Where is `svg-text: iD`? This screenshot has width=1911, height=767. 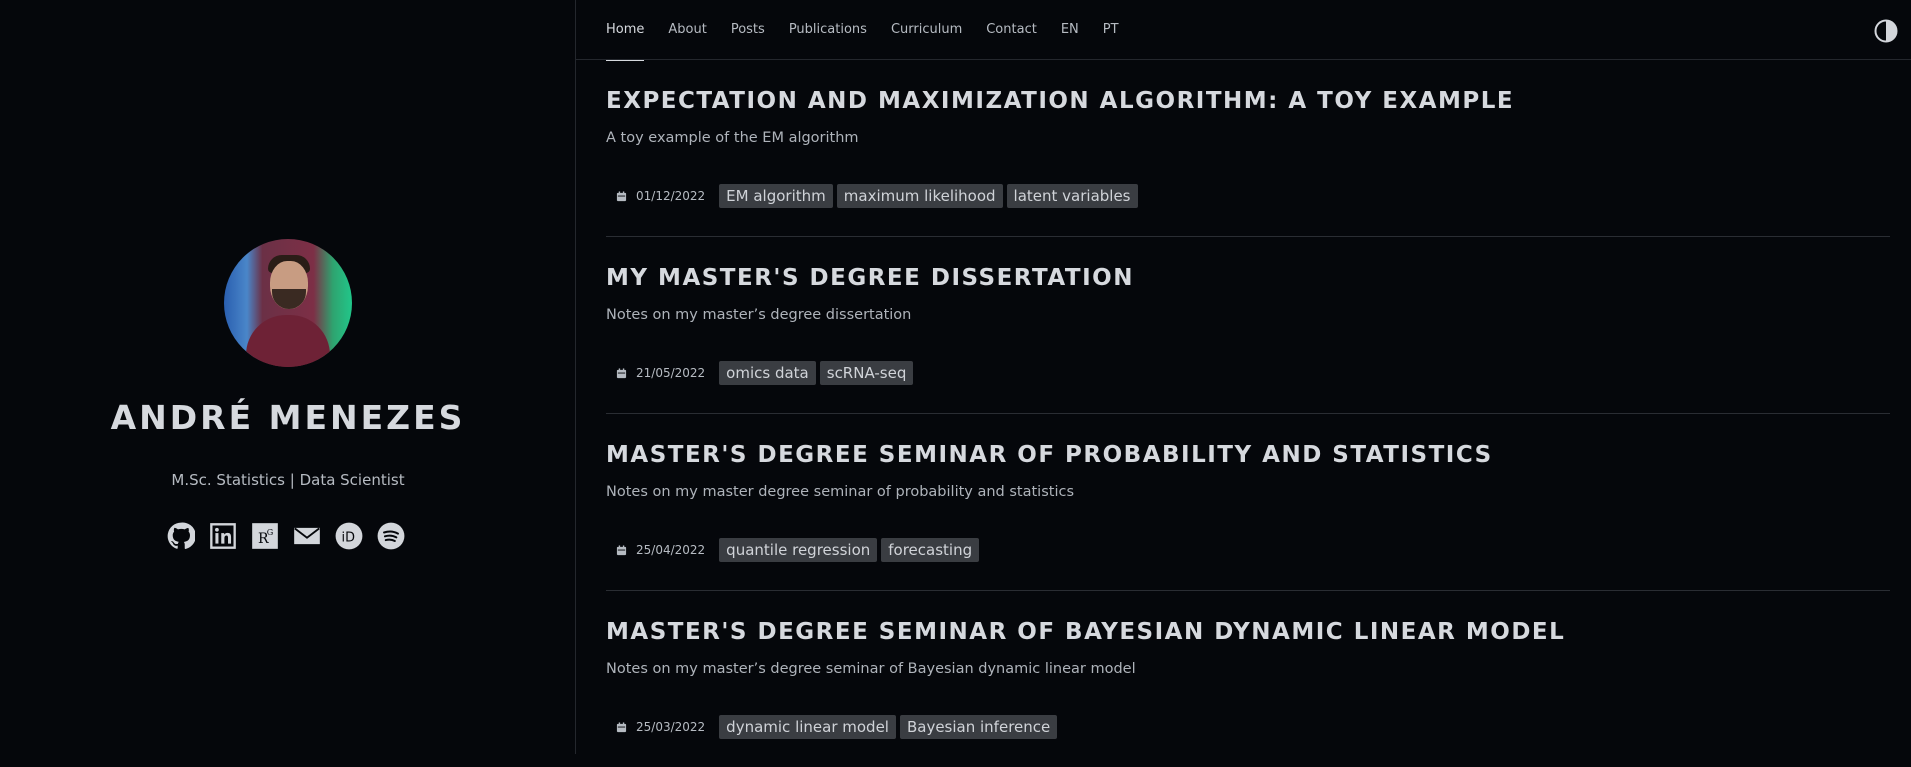 svg-text: iD is located at coordinates (349, 537).